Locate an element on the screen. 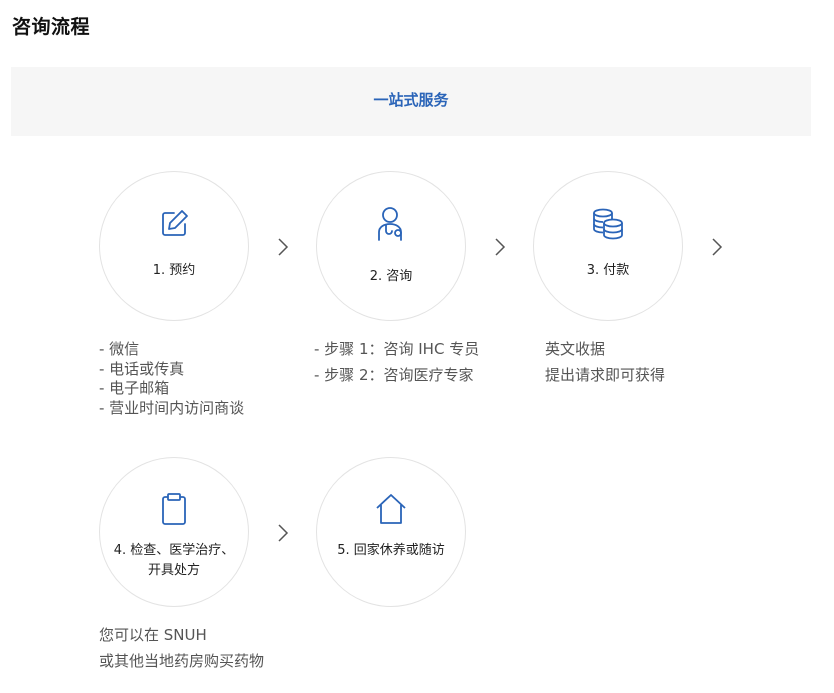 The width and height of the screenshot is (834, 693). desc-line: - 电话或传真 is located at coordinates (142, 368).